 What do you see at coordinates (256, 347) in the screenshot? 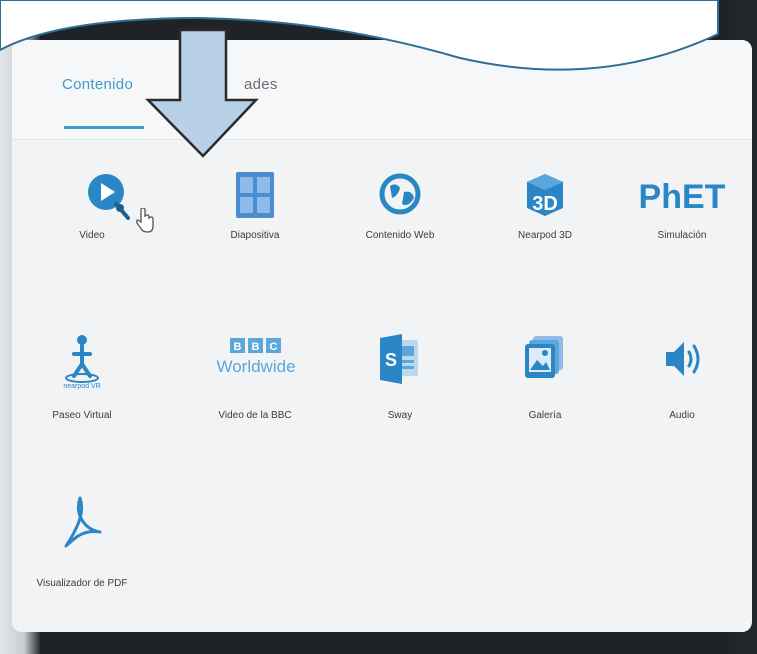
I see `bbc-letter-2: B` at bounding box center [256, 347].